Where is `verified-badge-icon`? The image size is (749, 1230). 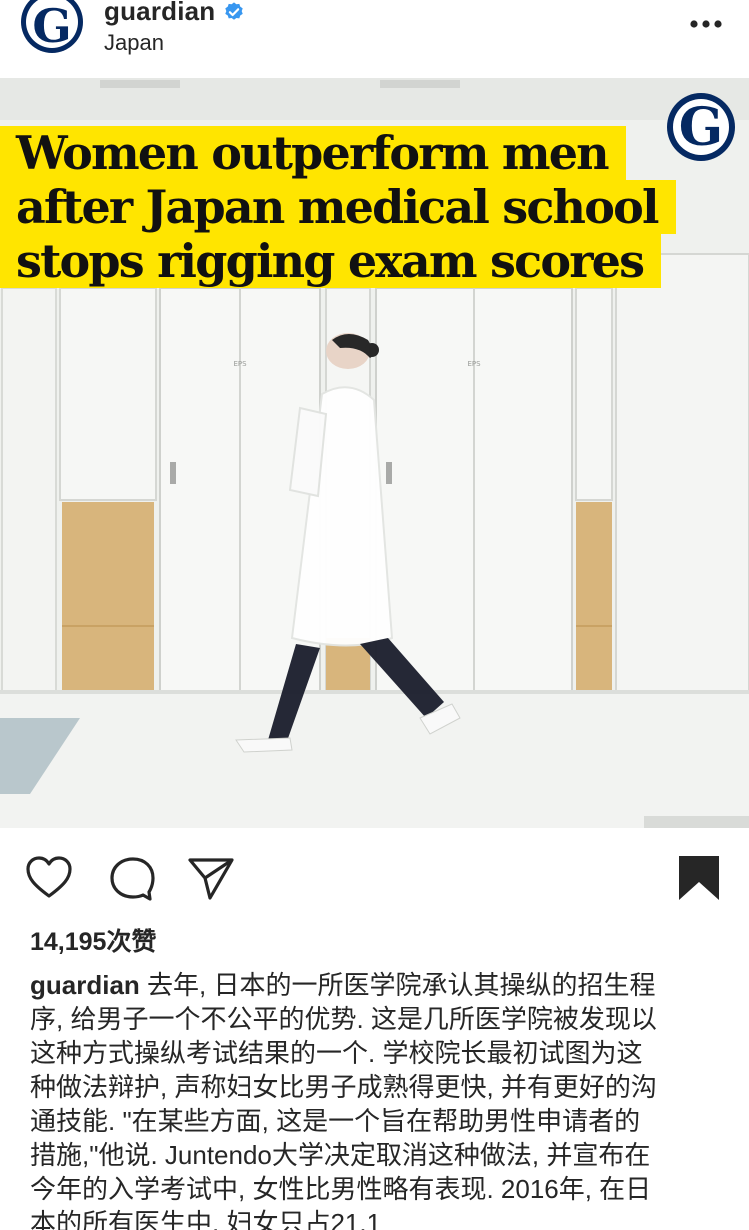 verified-badge-icon is located at coordinates (234, 10).